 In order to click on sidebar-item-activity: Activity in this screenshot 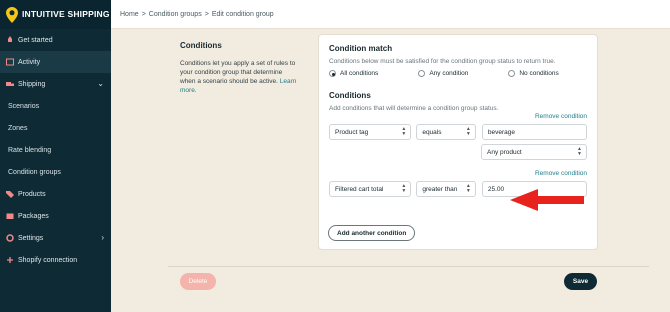, I will do `click(55, 62)`.